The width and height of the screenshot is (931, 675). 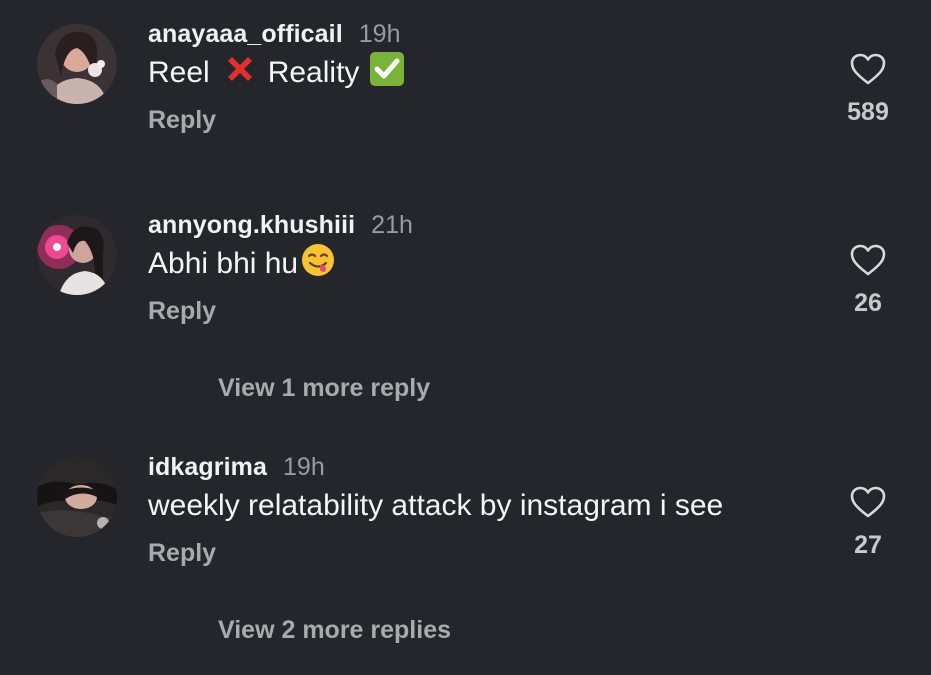 I want to click on like-control: 27, so click(x=868, y=523).